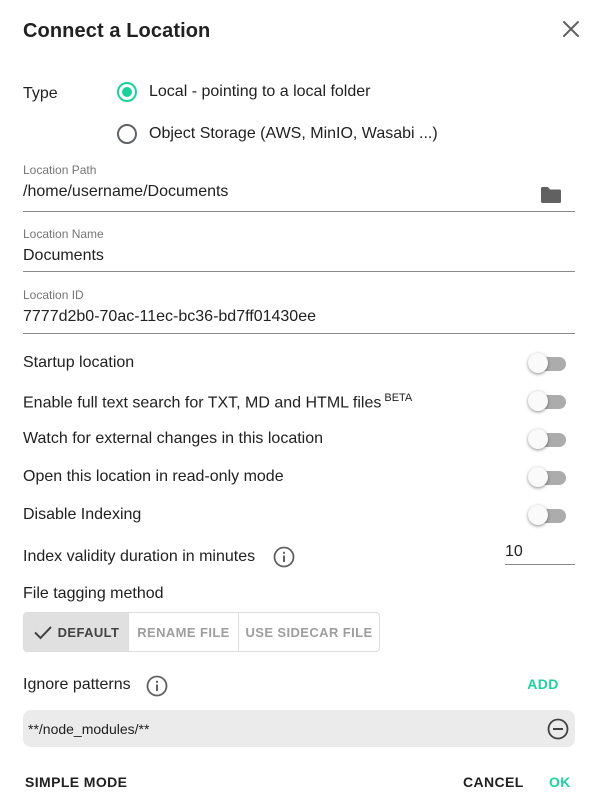  Describe the element at coordinates (127, 134) in the screenshot. I see `radio-object-storage-indicator` at that location.